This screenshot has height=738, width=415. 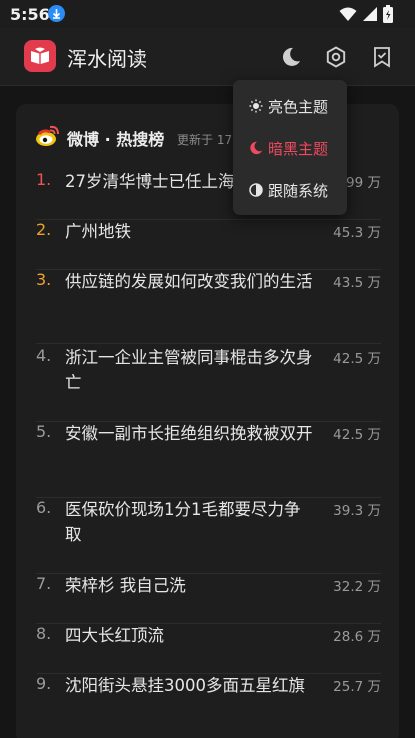 What do you see at coordinates (44, 683) in the screenshot?
I see `rank-number: 9.` at bounding box center [44, 683].